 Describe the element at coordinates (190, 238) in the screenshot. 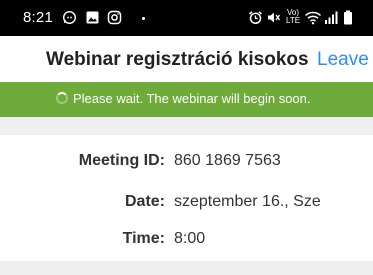

I see `time-value: 8:00` at that location.